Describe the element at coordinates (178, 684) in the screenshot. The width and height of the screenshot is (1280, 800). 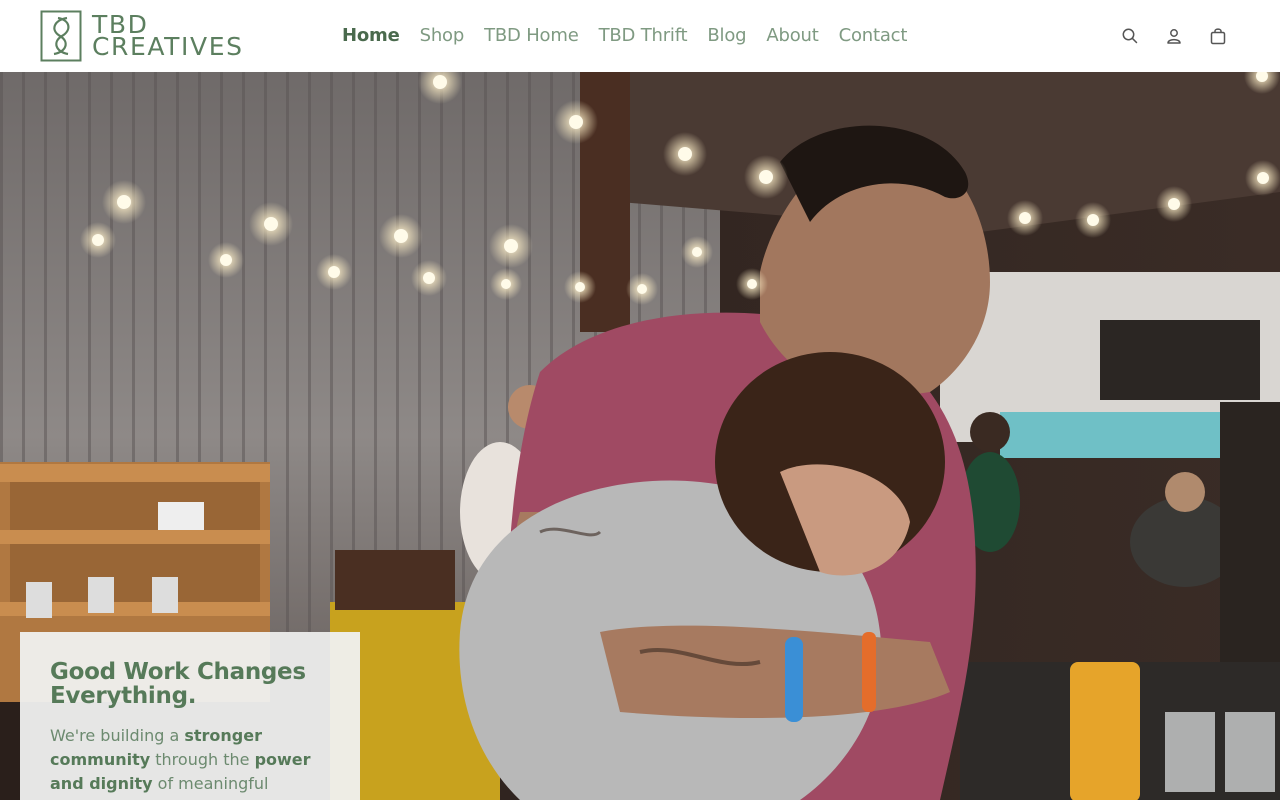
I see `hero-title: Good Work Changes Everything.` at that location.